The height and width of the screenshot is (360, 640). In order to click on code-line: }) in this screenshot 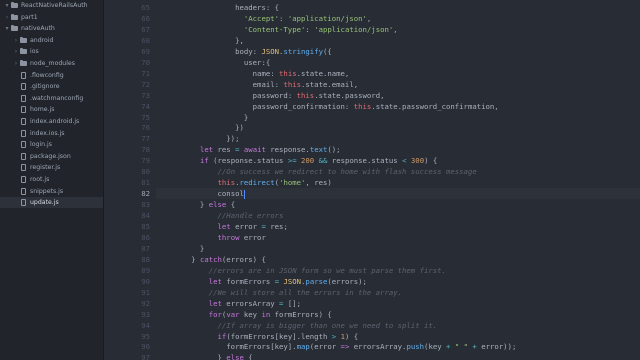, I will do `click(398, 127)`.